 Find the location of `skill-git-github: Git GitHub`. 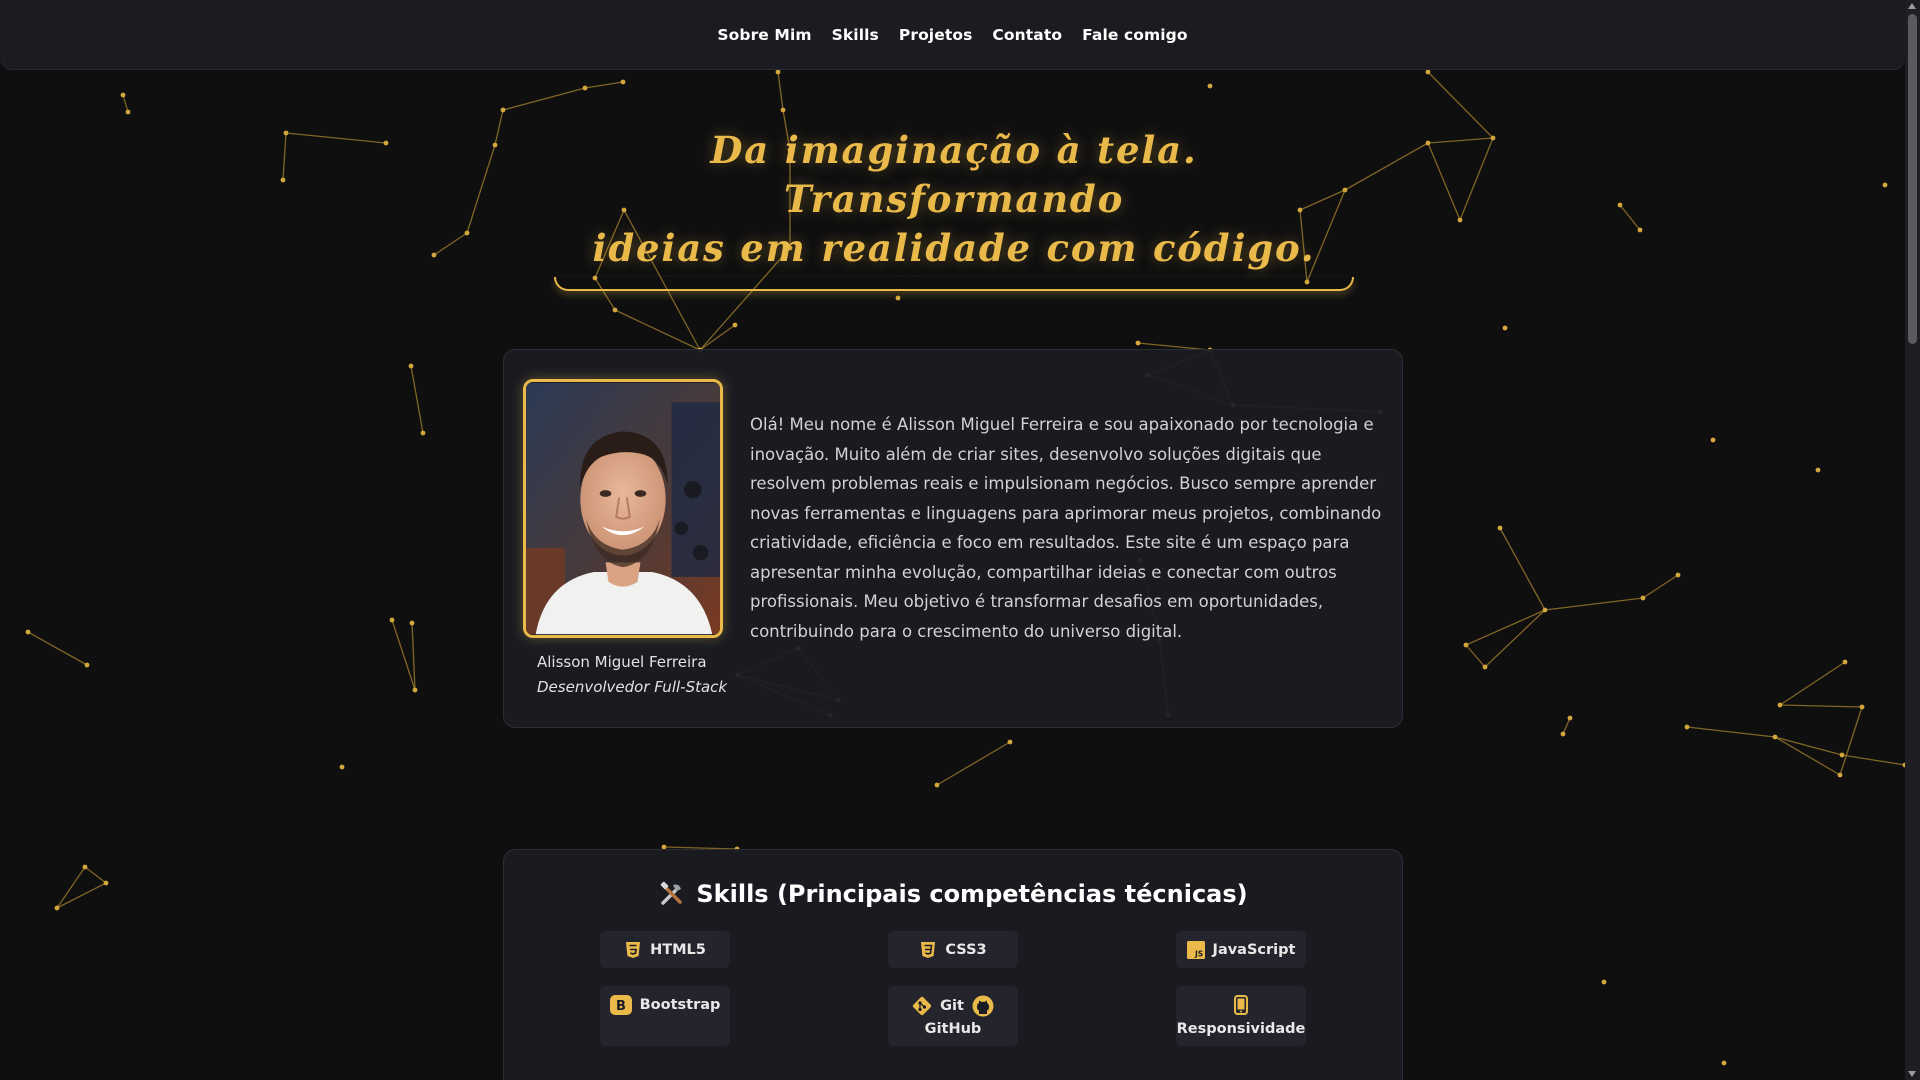

skill-git-github: Git GitHub is located at coordinates (953, 1016).